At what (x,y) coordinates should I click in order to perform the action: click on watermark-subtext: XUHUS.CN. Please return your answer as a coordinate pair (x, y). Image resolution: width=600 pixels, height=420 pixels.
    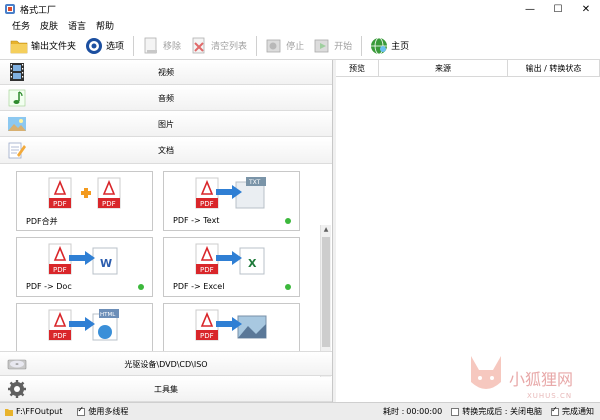
    Looking at the image, I should click on (550, 396).